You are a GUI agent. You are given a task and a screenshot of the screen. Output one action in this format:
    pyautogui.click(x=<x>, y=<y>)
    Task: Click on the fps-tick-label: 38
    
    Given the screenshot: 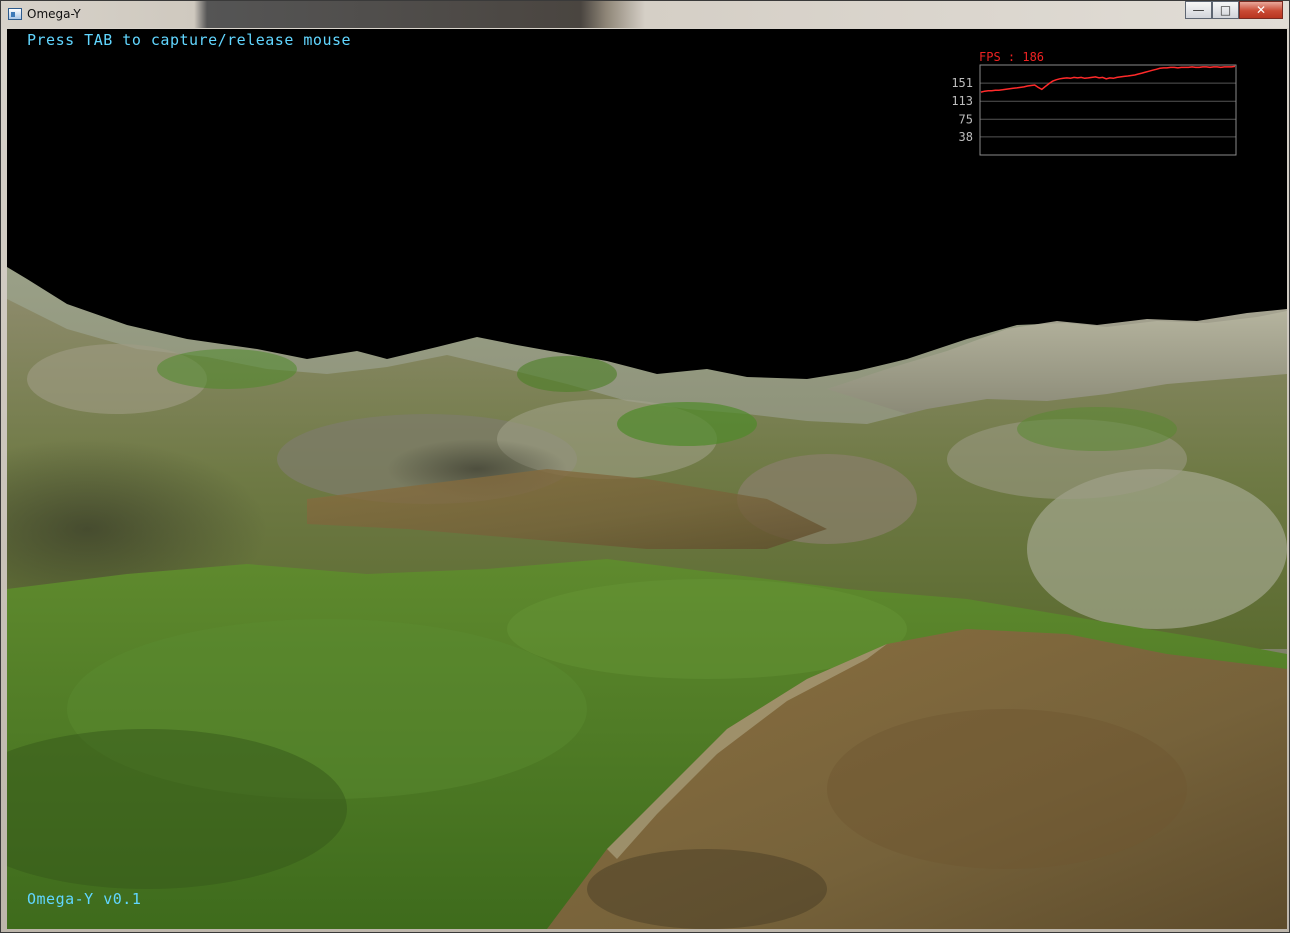 What is the action you would take?
    pyautogui.click(x=966, y=137)
    